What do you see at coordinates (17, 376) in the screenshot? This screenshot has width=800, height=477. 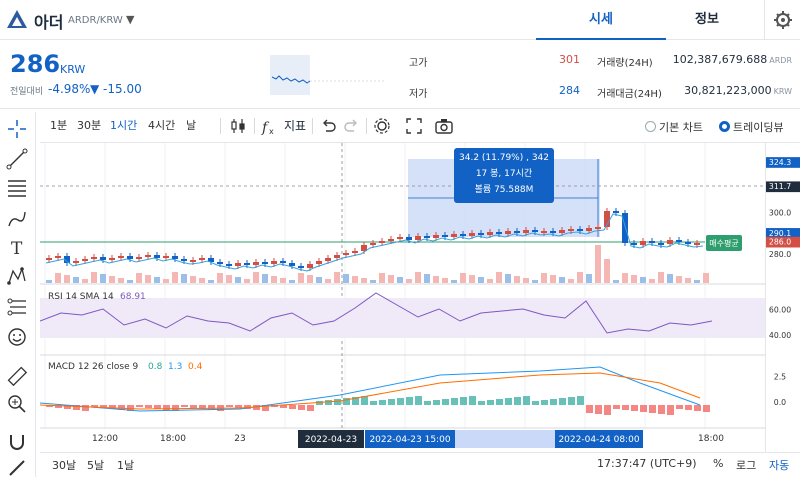 I see `ruler-icon` at bounding box center [17, 376].